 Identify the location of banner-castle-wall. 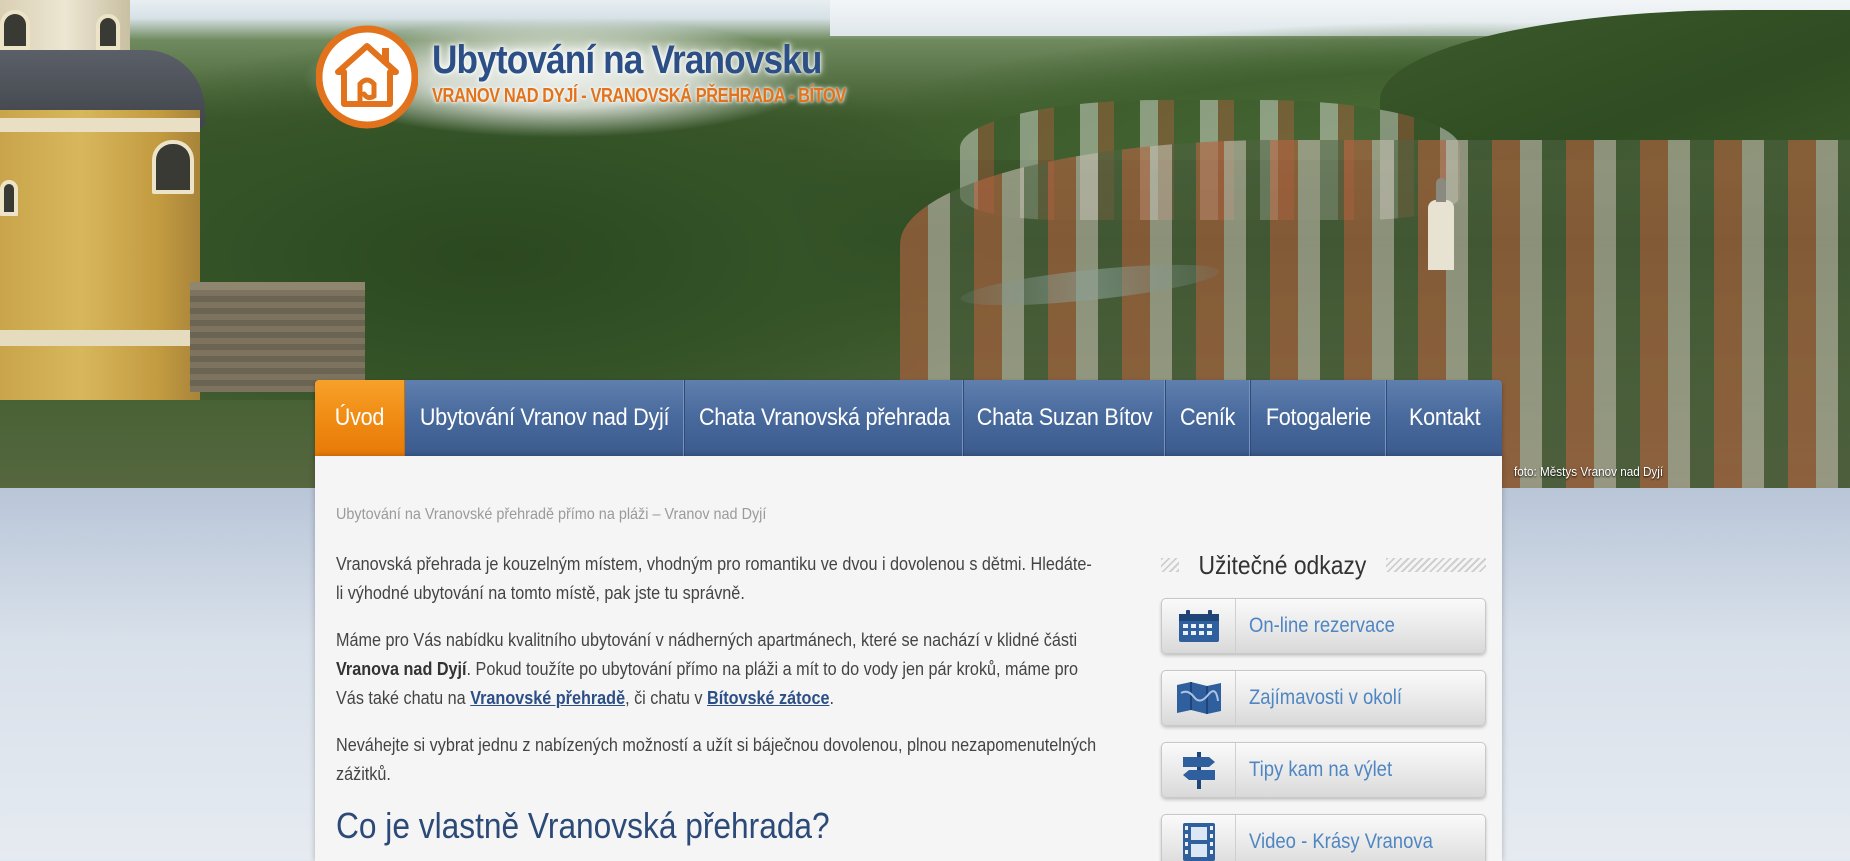
(277, 337).